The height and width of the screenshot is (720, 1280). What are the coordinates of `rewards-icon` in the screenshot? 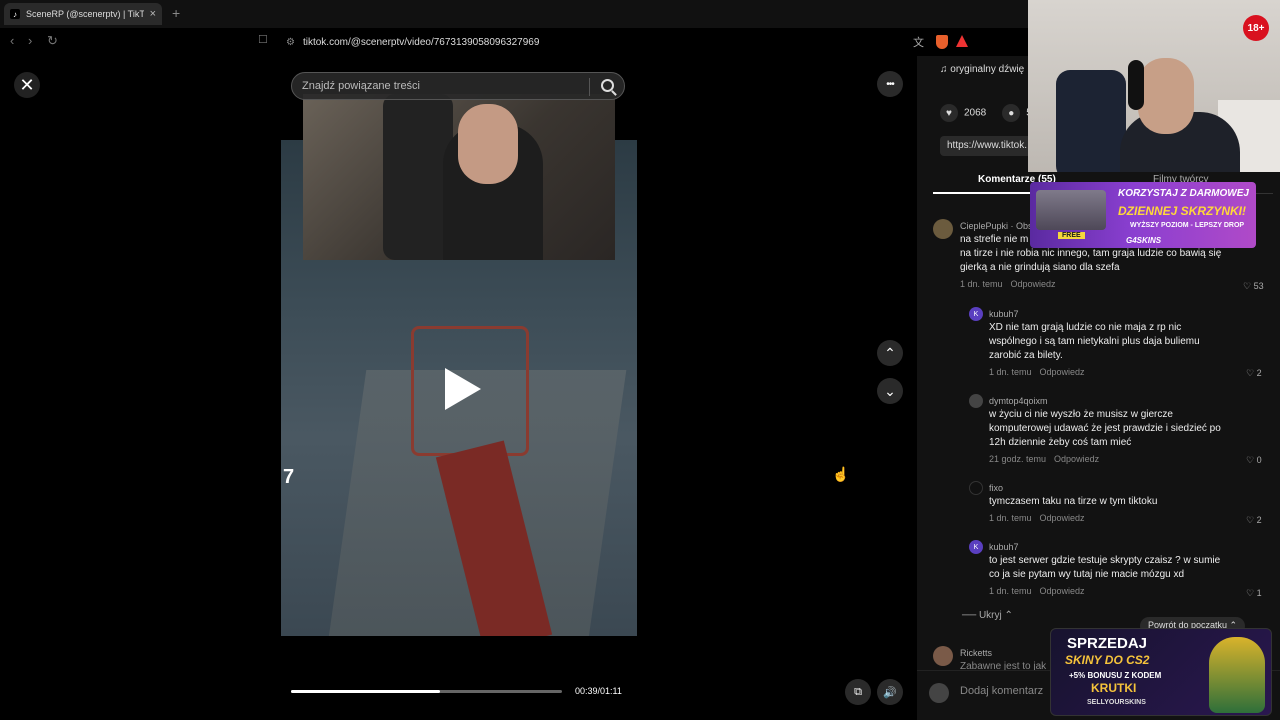 It's located at (962, 41).